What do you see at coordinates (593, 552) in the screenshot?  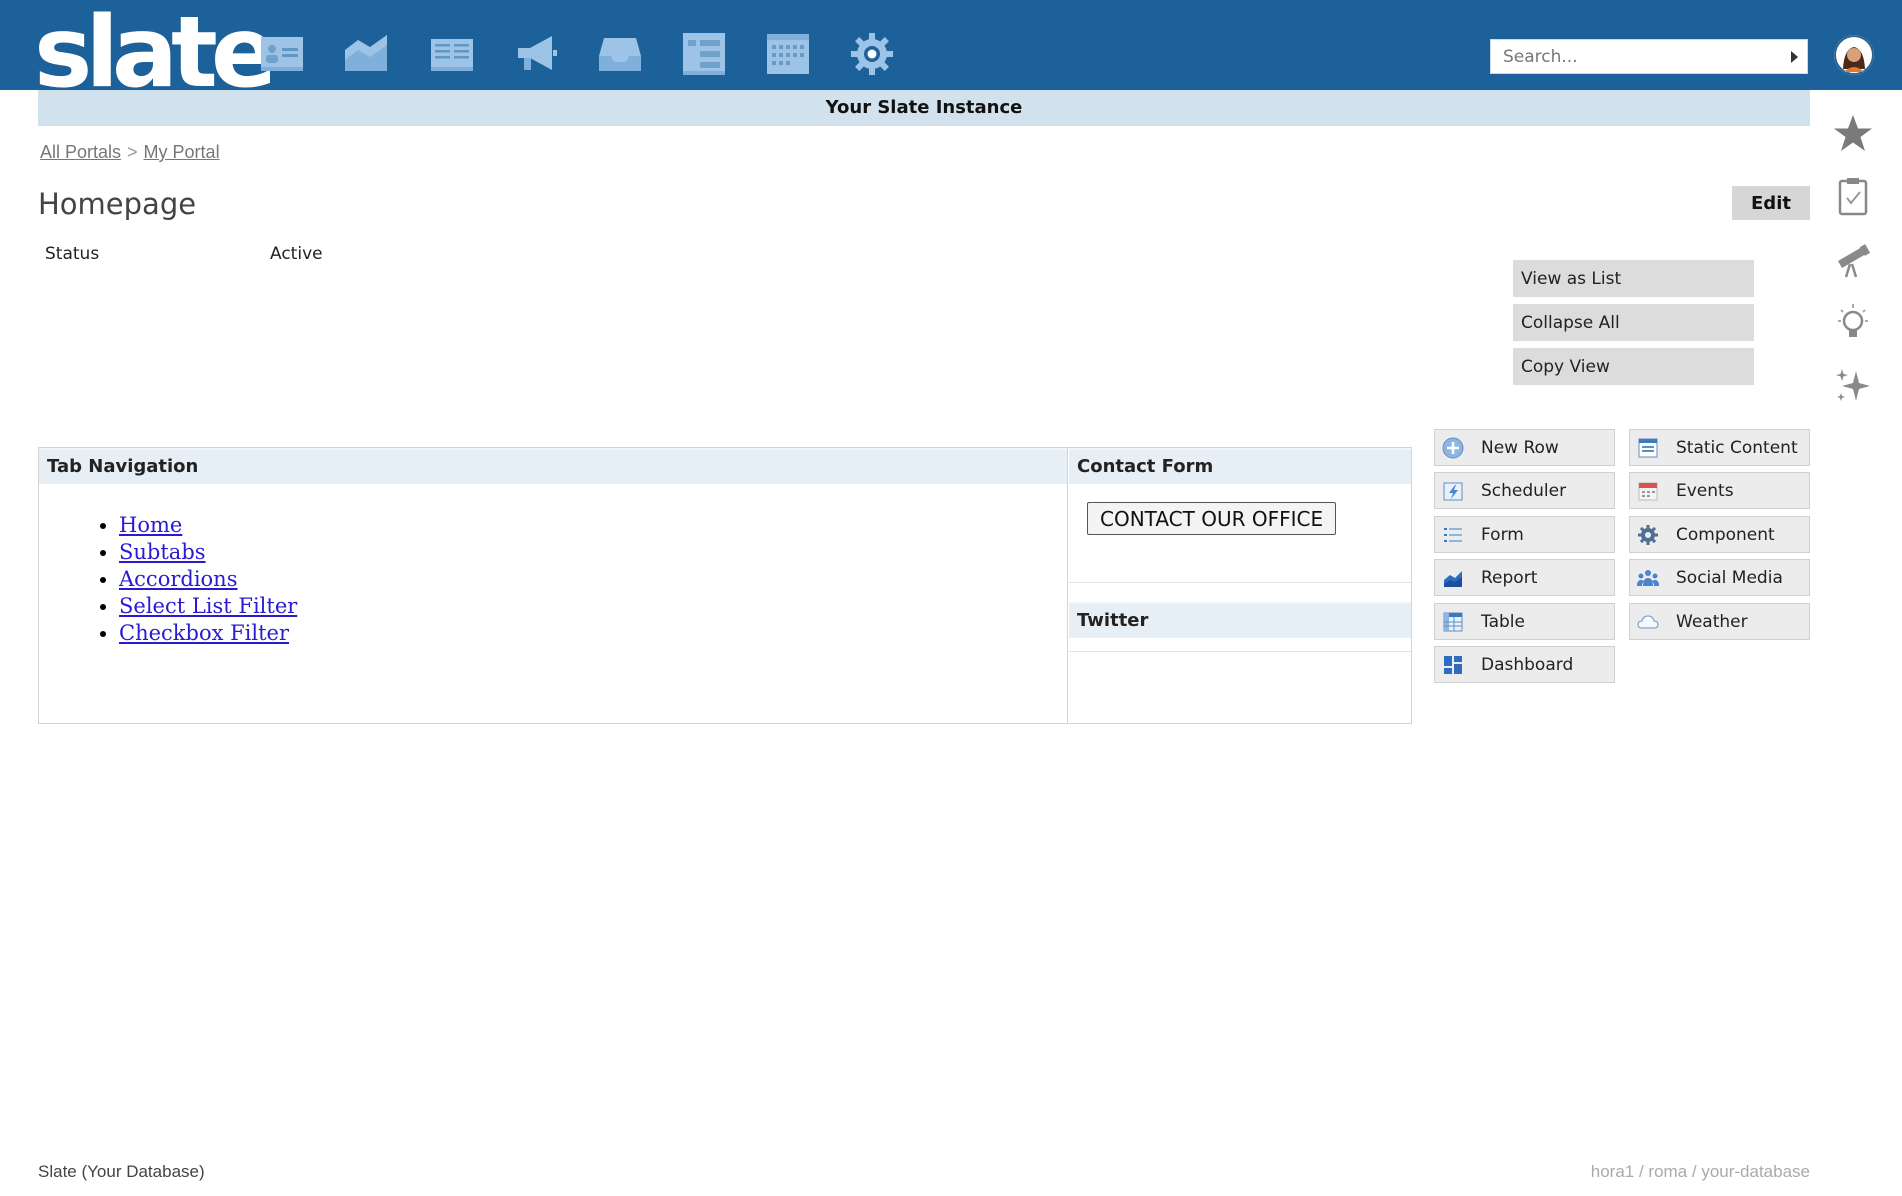 I see `list-item: Subtabs` at bounding box center [593, 552].